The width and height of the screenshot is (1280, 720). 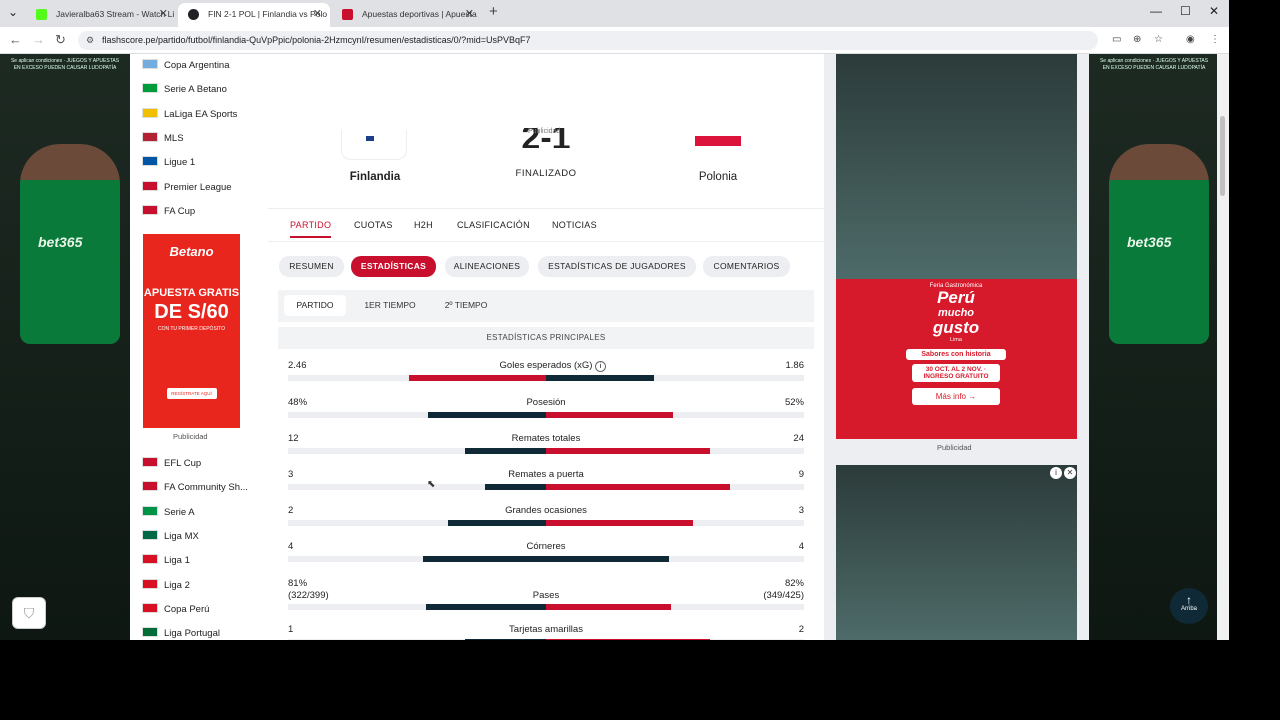 What do you see at coordinates (101, 15) in the screenshot?
I see `browser-tab-1: Javieralba63 Stream - Watch Li ✕` at bounding box center [101, 15].